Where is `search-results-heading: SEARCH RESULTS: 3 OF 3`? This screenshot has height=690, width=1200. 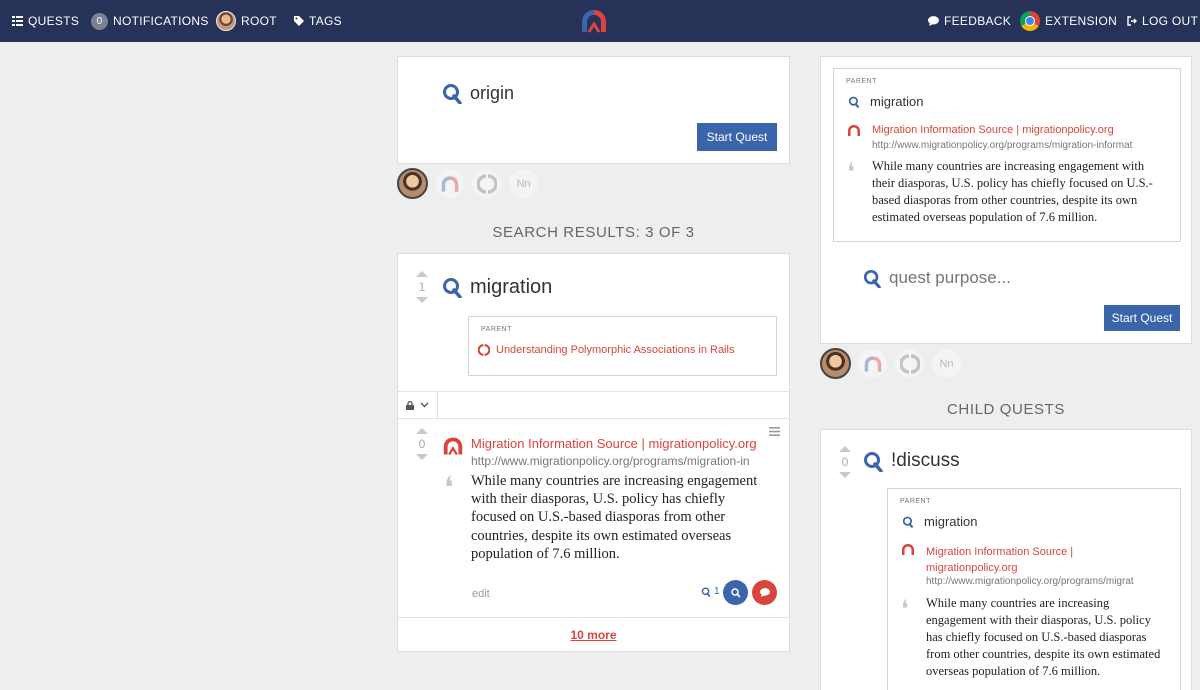 search-results-heading: SEARCH RESULTS: 3 OF 3 is located at coordinates (593, 232).